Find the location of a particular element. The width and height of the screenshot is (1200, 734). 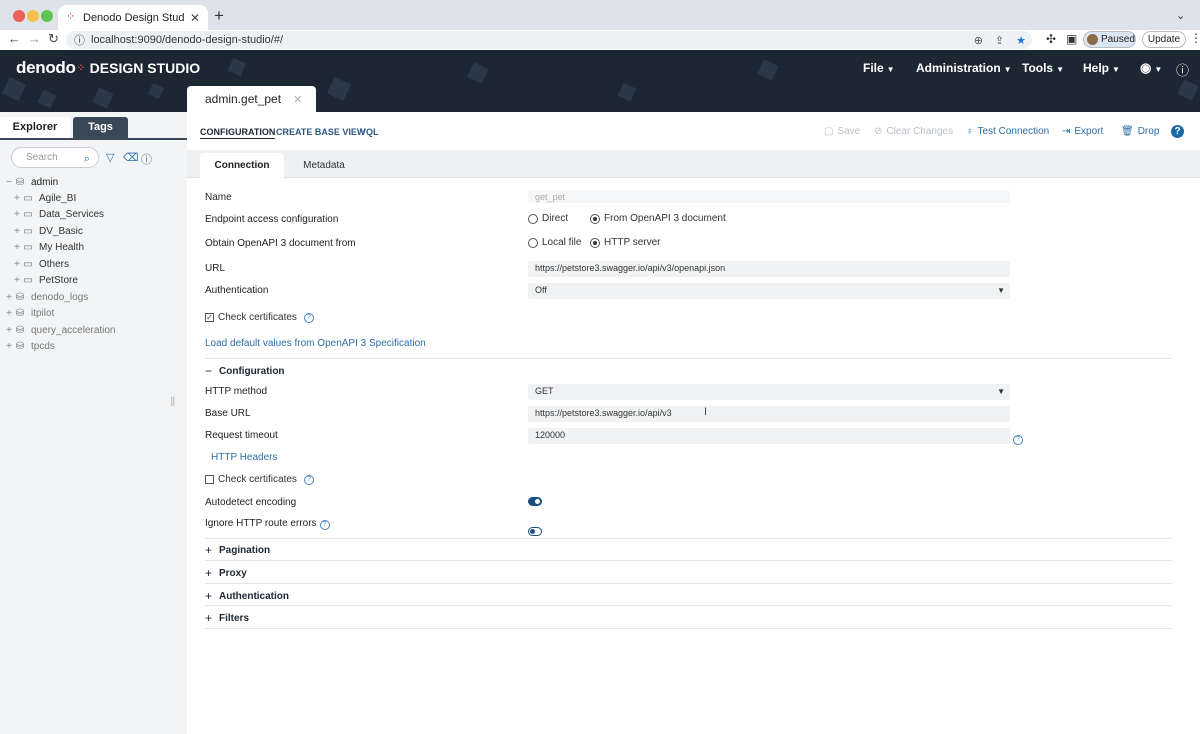

search-icon: ⌕ is located at coordinates (87, 159).